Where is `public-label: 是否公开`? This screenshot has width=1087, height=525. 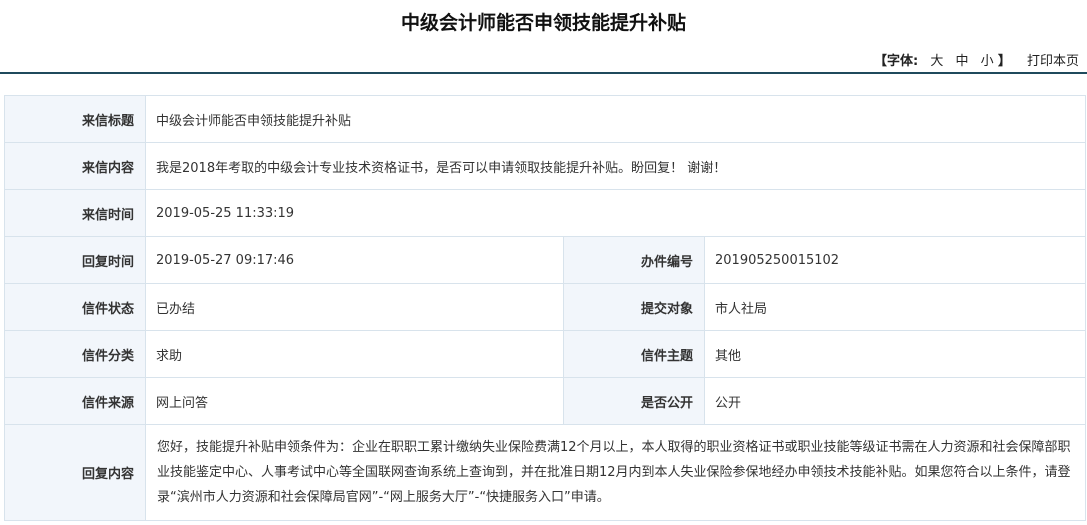 public-label: 是否公开 is located at coordinates (634, 401).